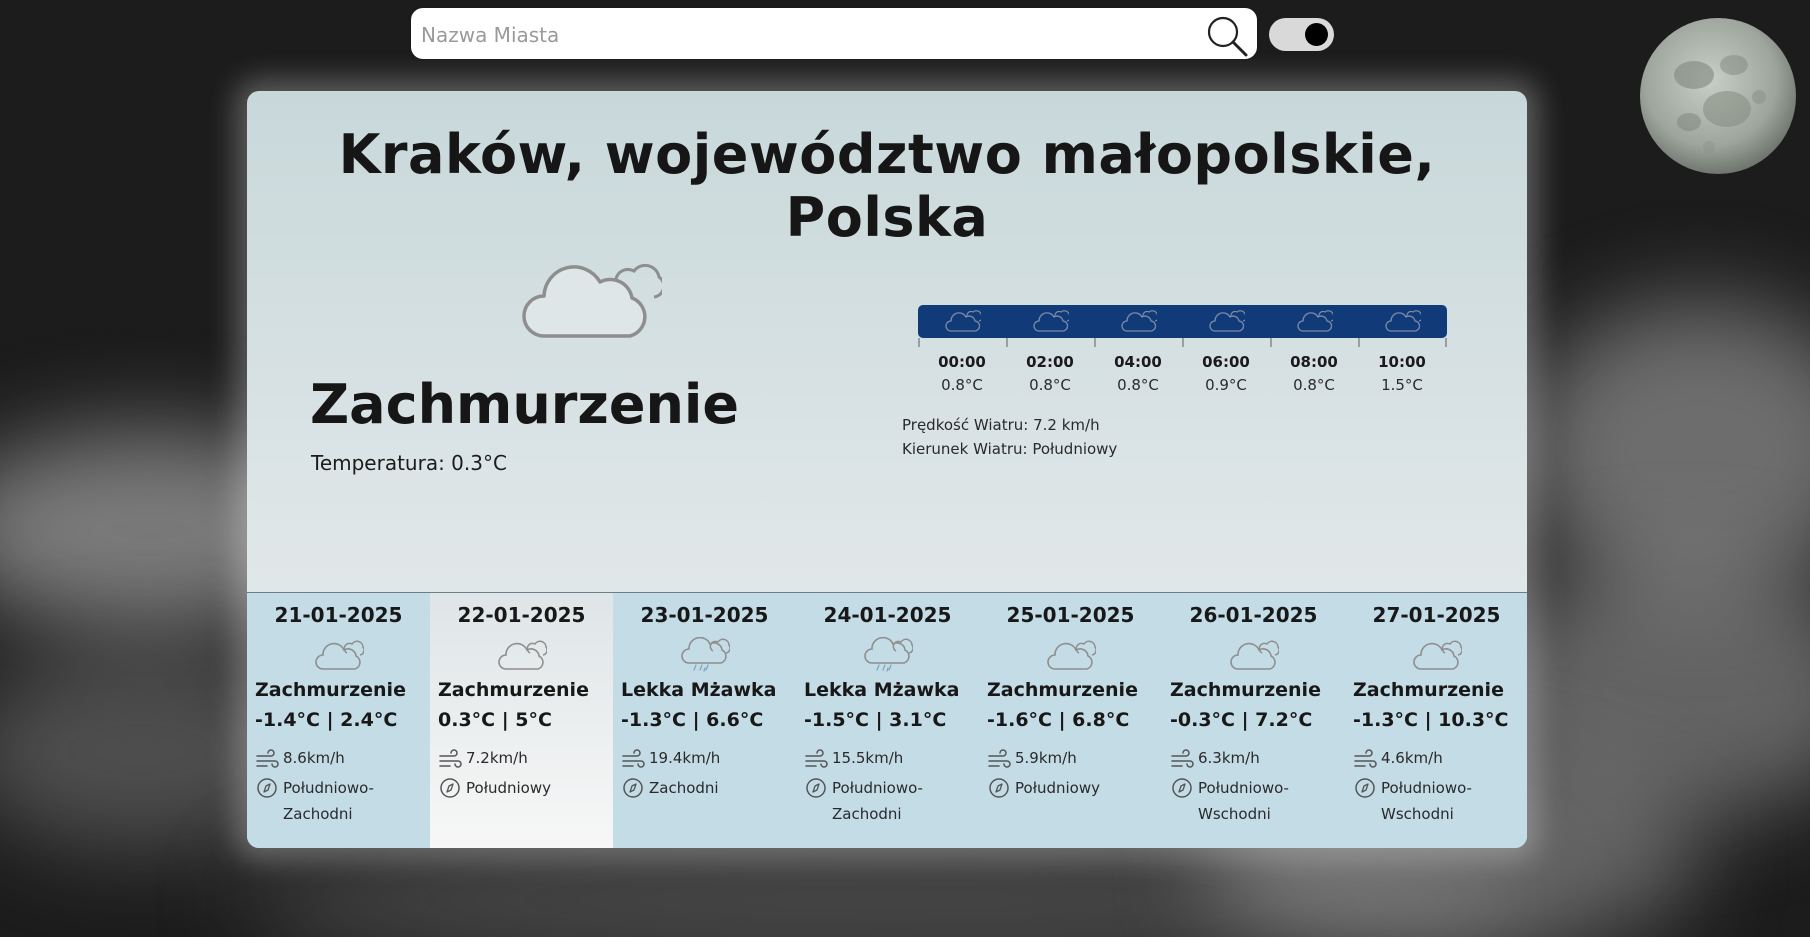 The image size is (1810, 937). I want to click on forecast-direction-label: Zachodni, so click(684, 788).